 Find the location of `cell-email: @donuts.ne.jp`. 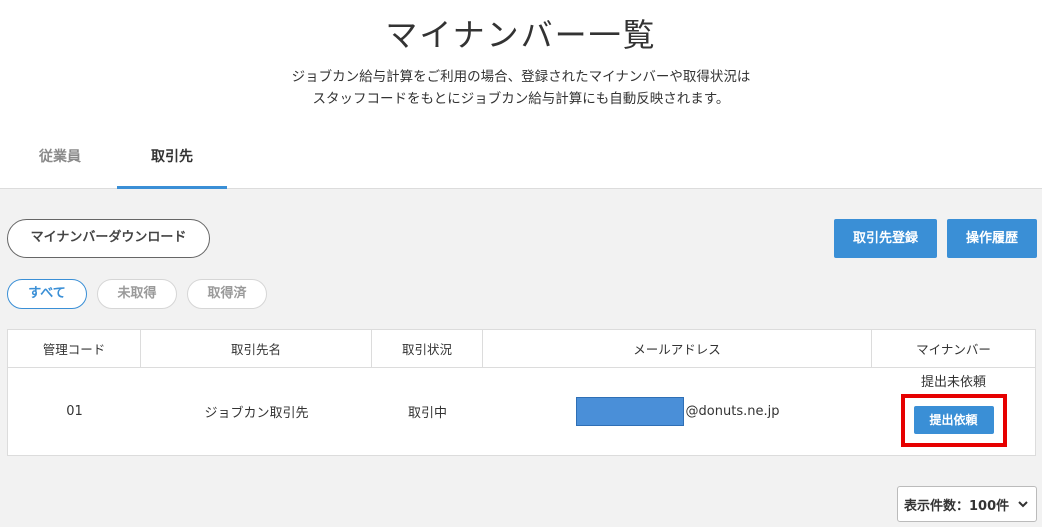

cell-email: @donuts.ne.jp is located at coordinates (677, 411).